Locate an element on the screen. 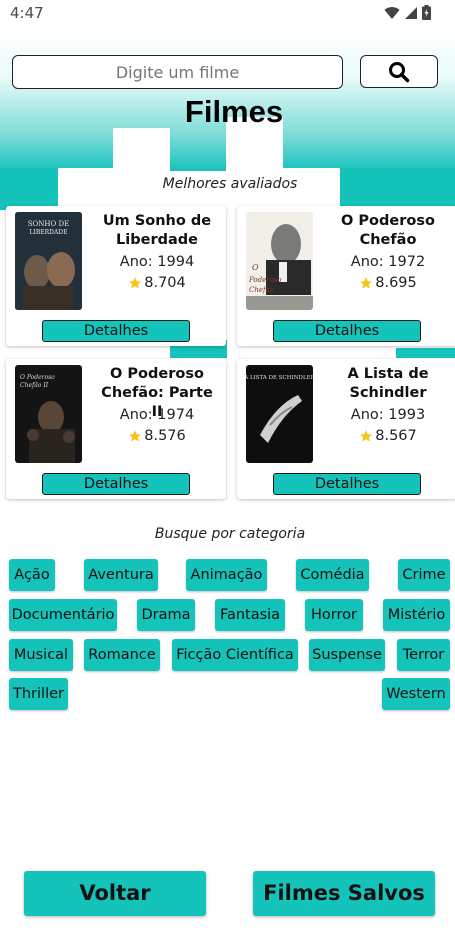 The image size is (455, 937). svg-text: Chefão II is located at coordinates (34, 385).